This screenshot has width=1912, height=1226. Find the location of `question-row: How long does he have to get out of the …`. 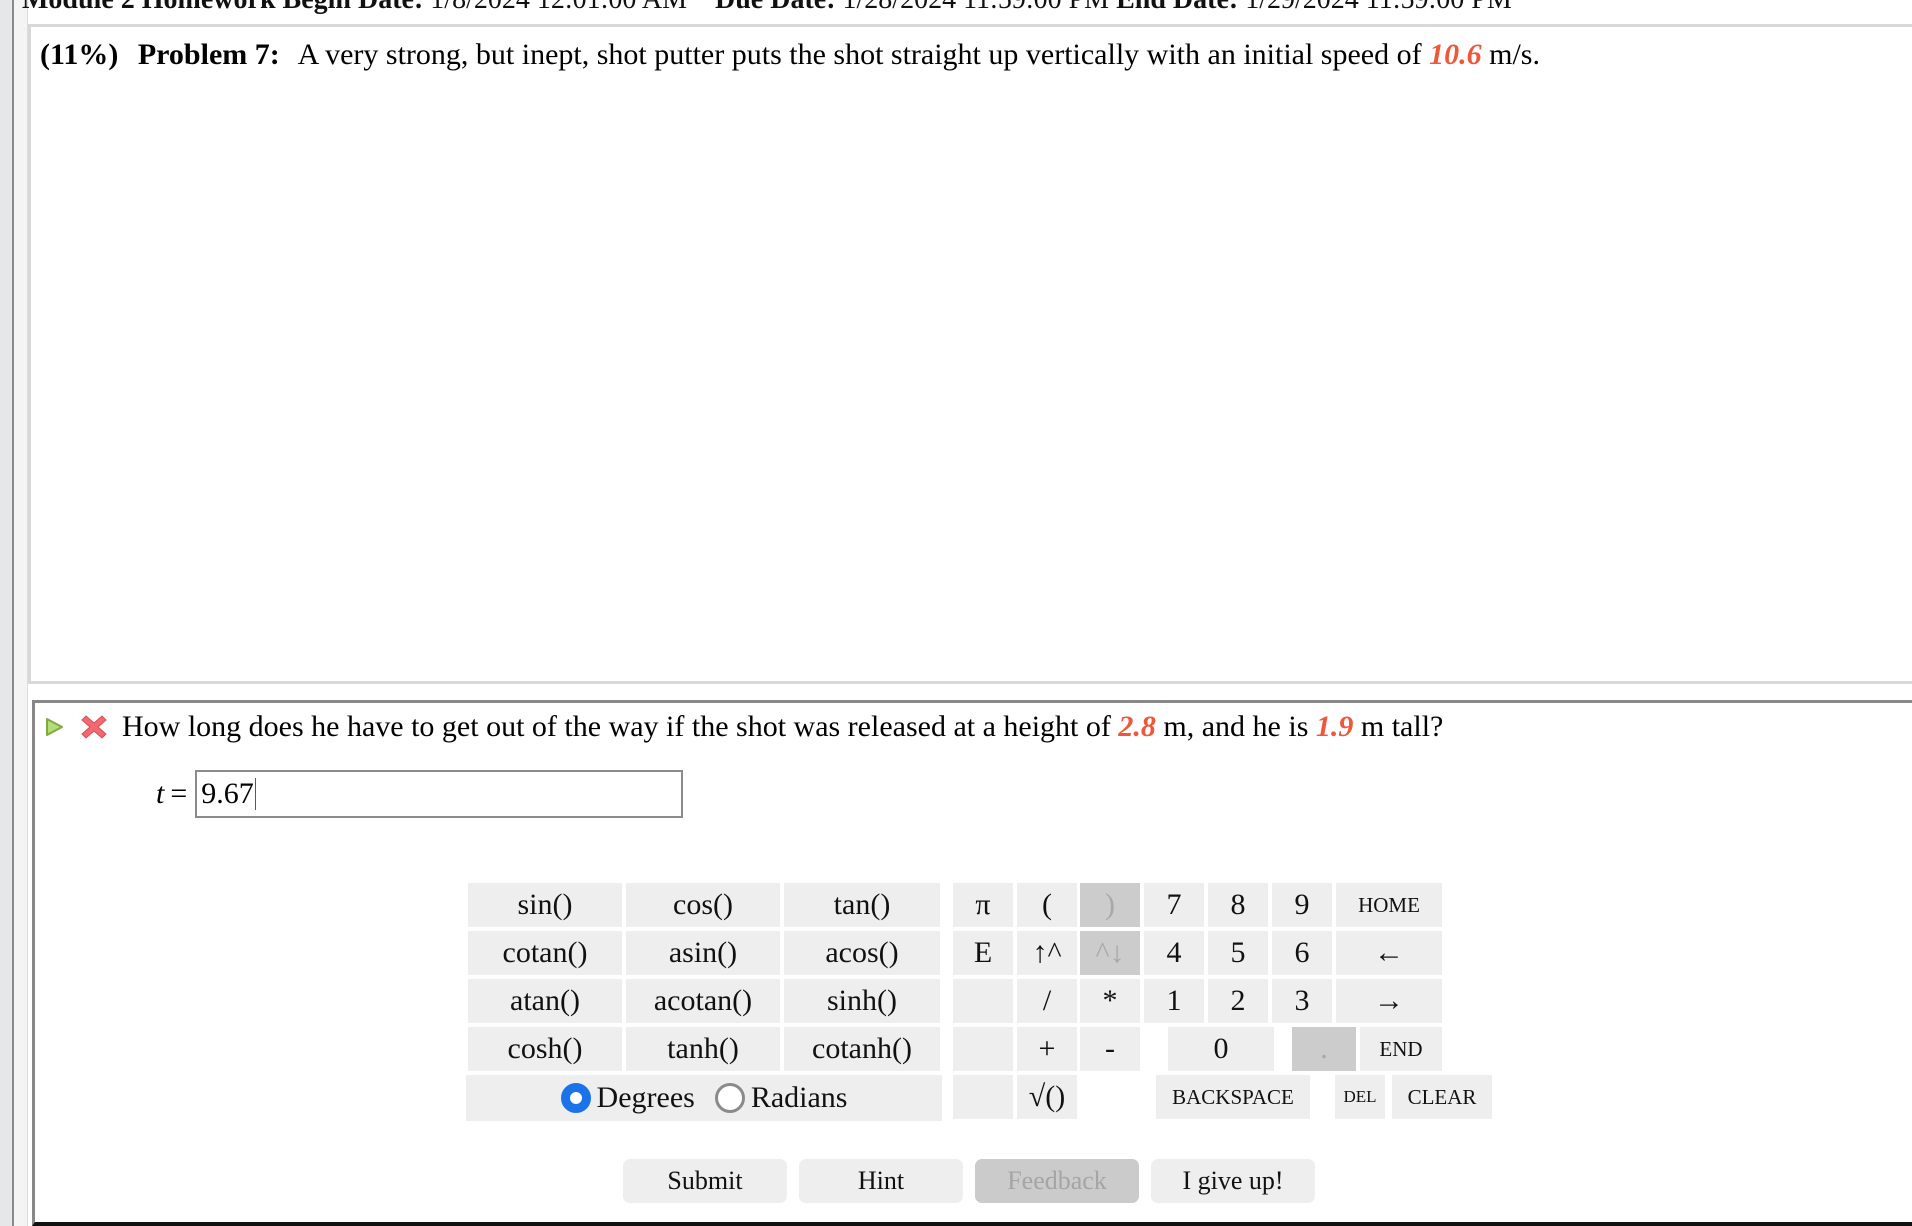

question-row: How long does he have to get out of the … is located at coordinates (742, 727).